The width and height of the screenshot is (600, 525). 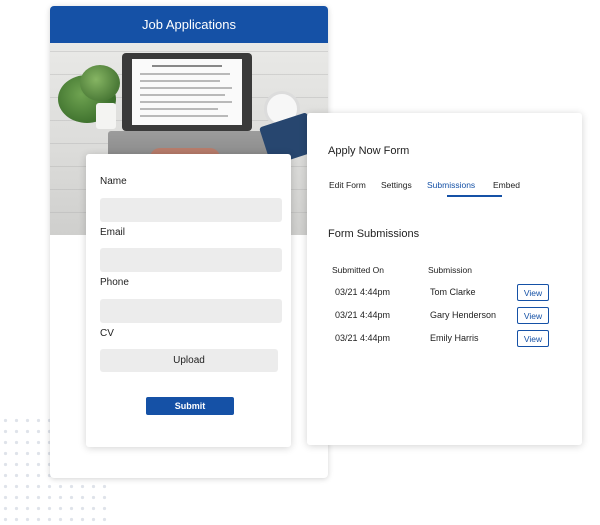 I want to click on tab-embed: Embed, so click(x=506, y=185).